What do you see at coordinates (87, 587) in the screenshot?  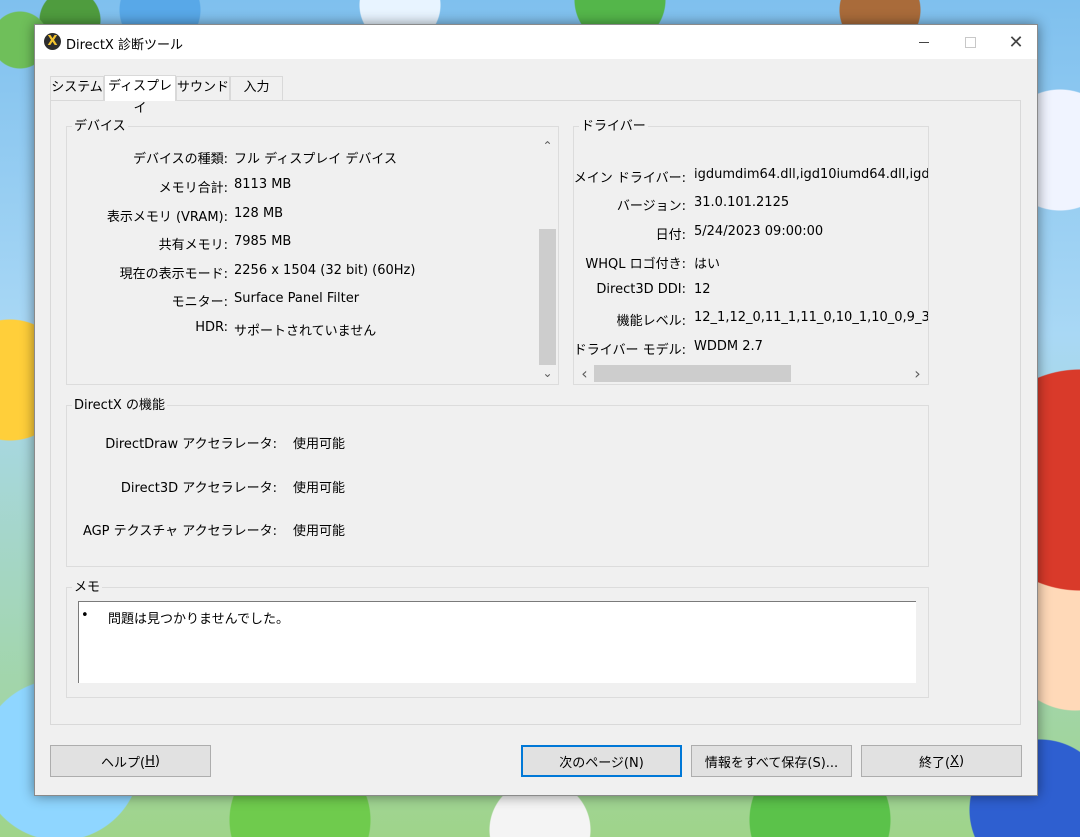 I see `notes-group-label: メモ` at bounding box center [87, 587].